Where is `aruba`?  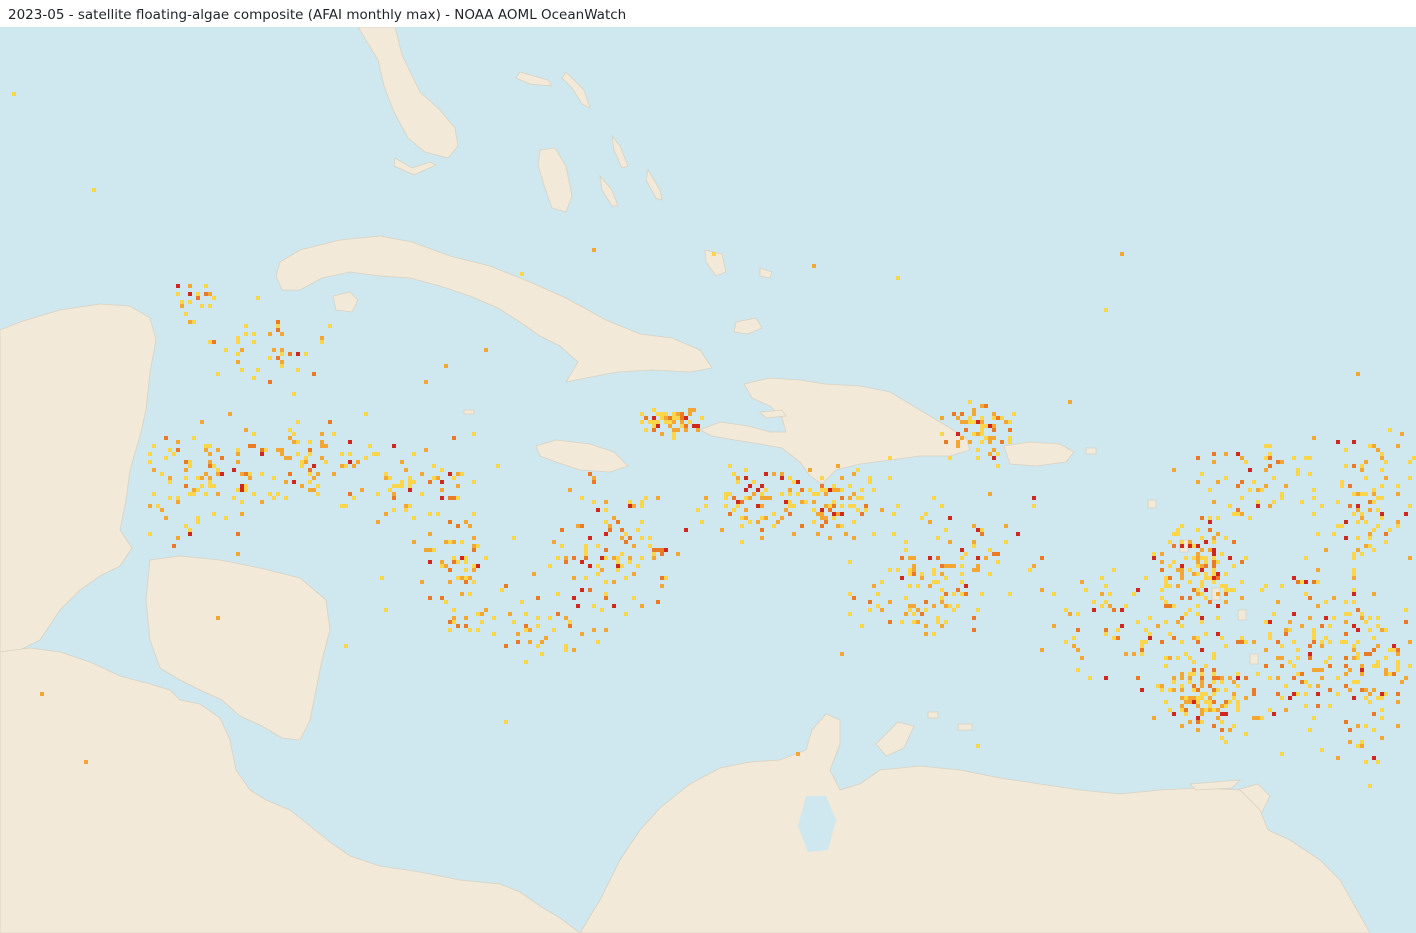 aruba is located at coordinates (933, 715).